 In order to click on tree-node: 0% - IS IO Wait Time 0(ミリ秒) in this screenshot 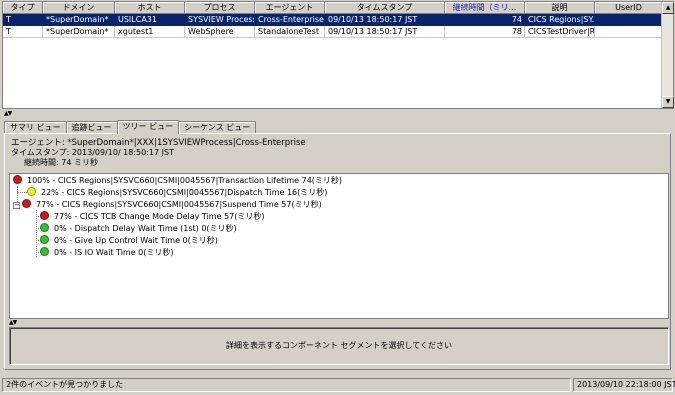, I will do `click(107, 253)`.